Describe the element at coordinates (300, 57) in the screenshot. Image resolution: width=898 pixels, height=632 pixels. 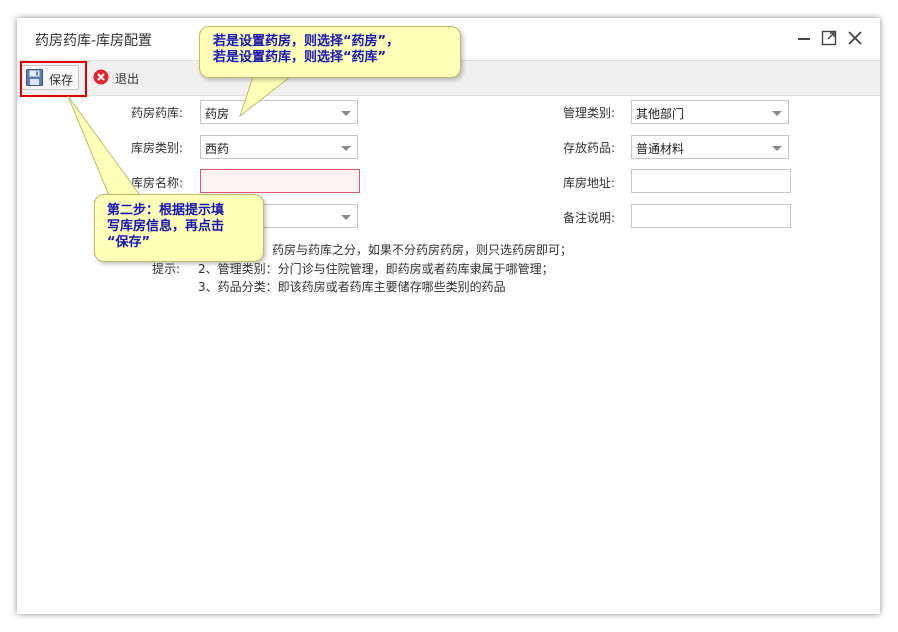
I see `callout-select-type-line2: 若是设置药库，则选择“药库”` at that location.